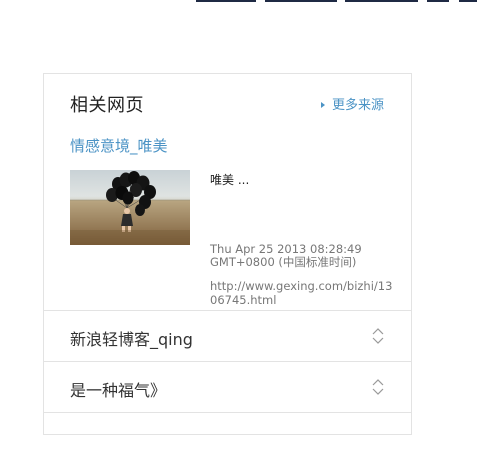 The height and width of the screenshot is (463, 477). Describe the element at coordinates (357, 105) in the screenshot. I see `more-sources-label: 更多来源` at that location.